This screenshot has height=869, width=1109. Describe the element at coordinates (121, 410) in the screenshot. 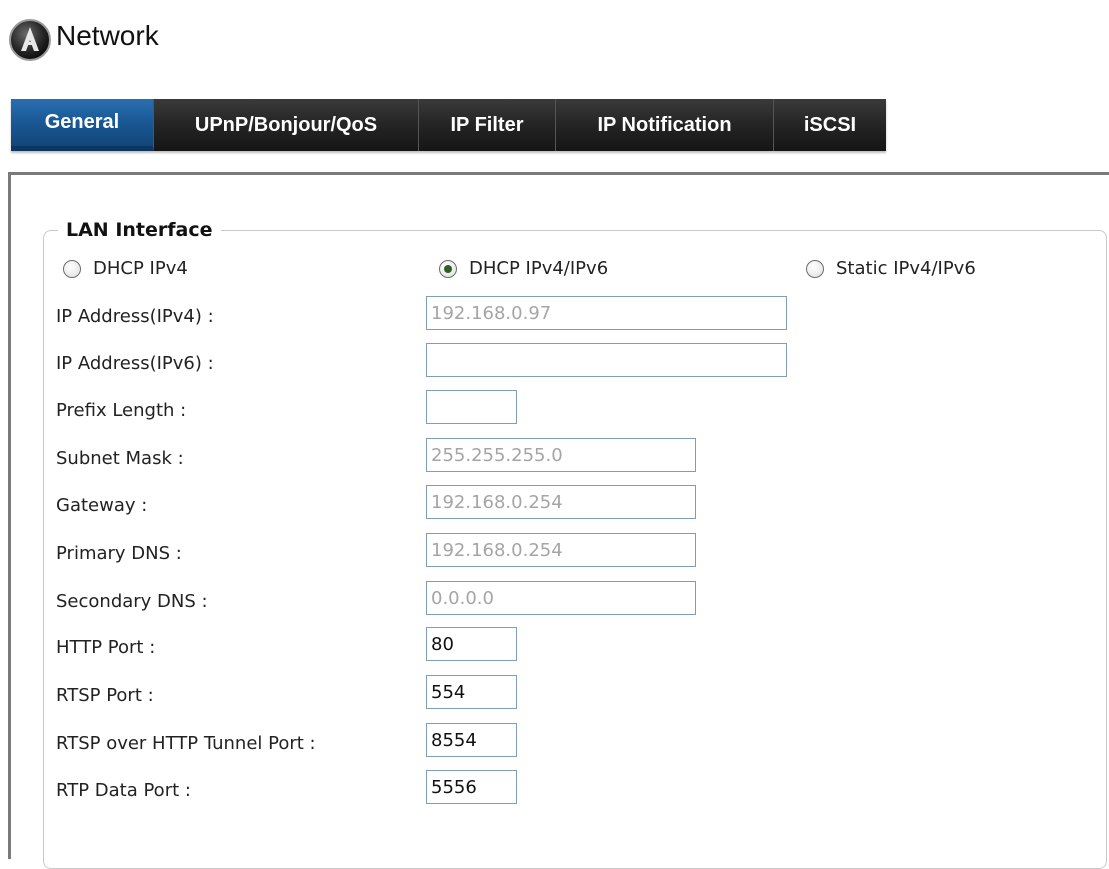

I see `prefix-length-label: Prefix Length :` at that location.